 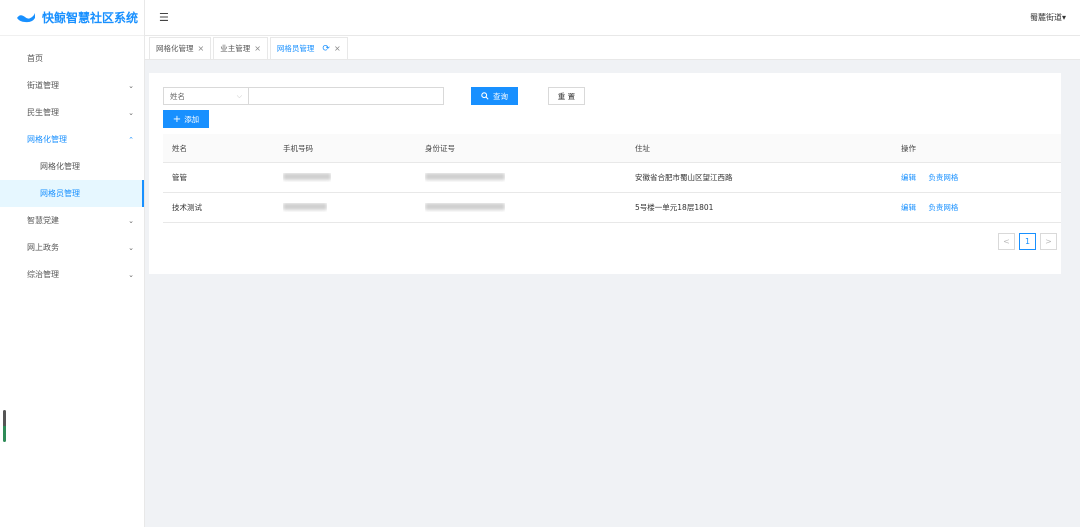 What do you see at coordinates (1006, 241) in the screenshot?
I see `prev-page-button: <` at bounding box center [1006, 241].